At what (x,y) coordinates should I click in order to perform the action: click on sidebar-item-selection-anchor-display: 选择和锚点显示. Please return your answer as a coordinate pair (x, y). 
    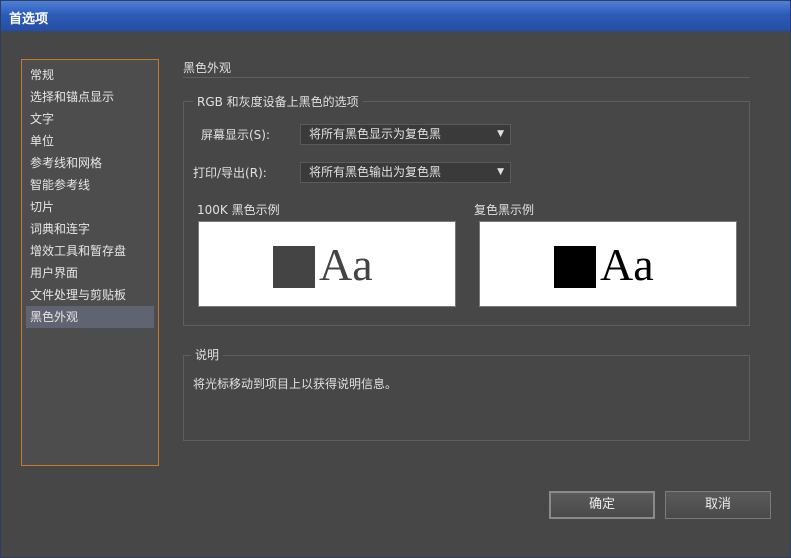
    Looking at the image, I should click on (90, 97).